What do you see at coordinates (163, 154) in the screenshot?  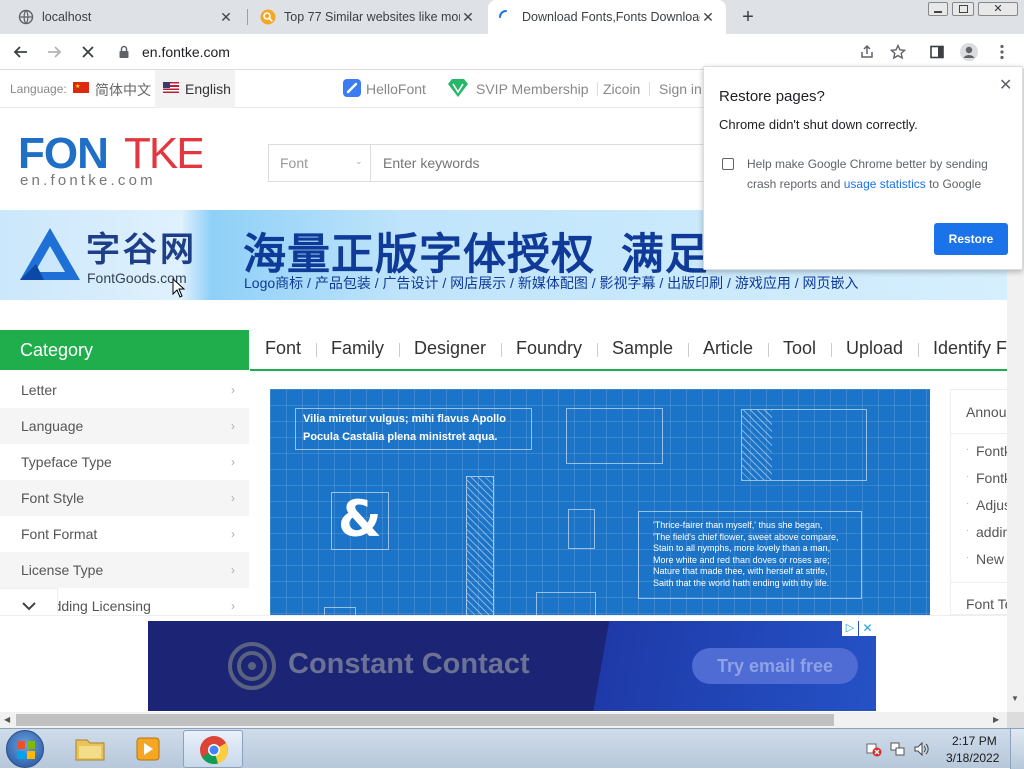 I see `svg-text: TKE` at bounding box center [163, 154].